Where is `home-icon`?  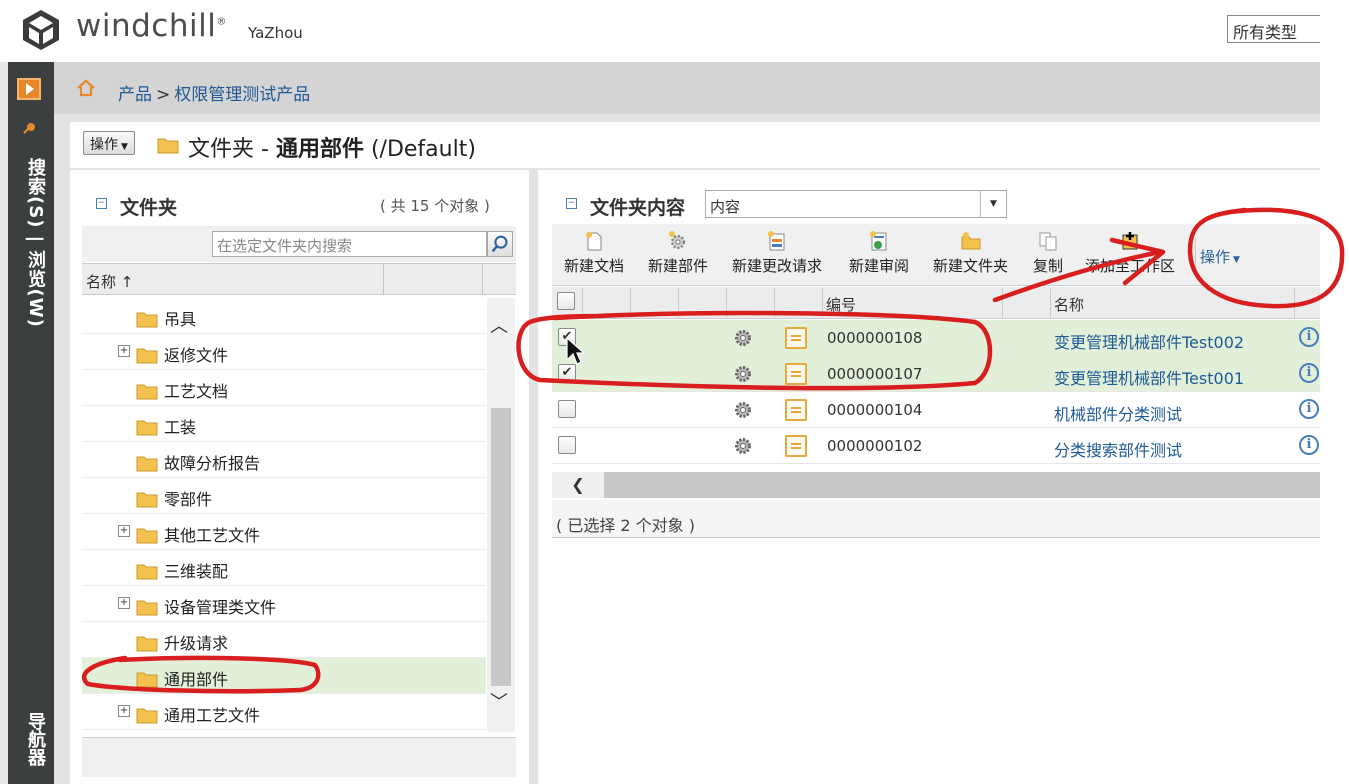
home-icon is located at coordinates (86, 88).